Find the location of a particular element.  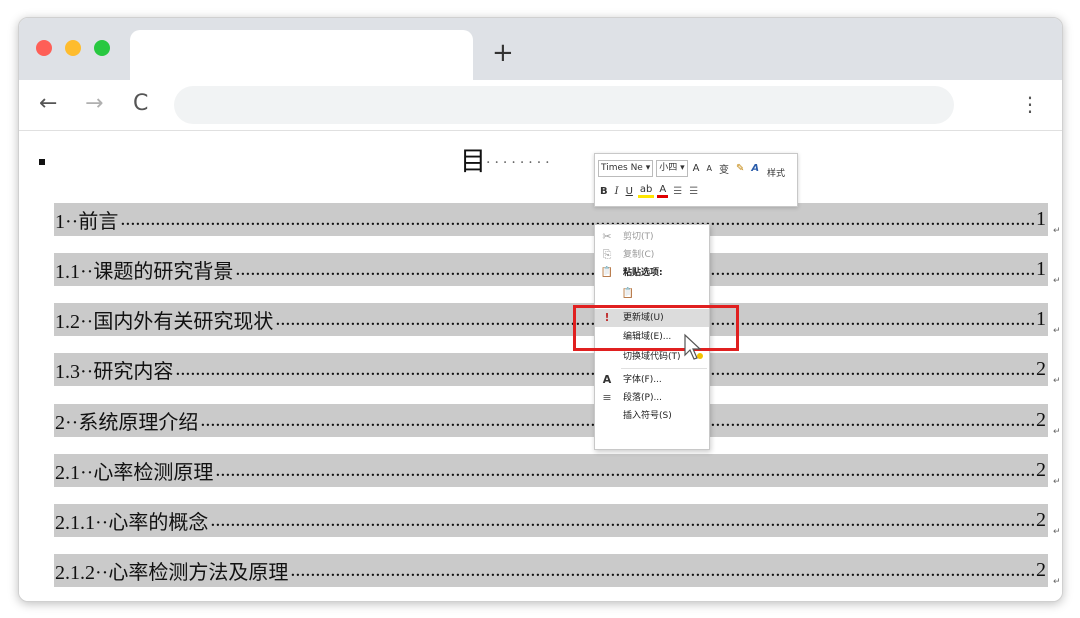

font-color-icon: A is located at coordinates (663, 191).